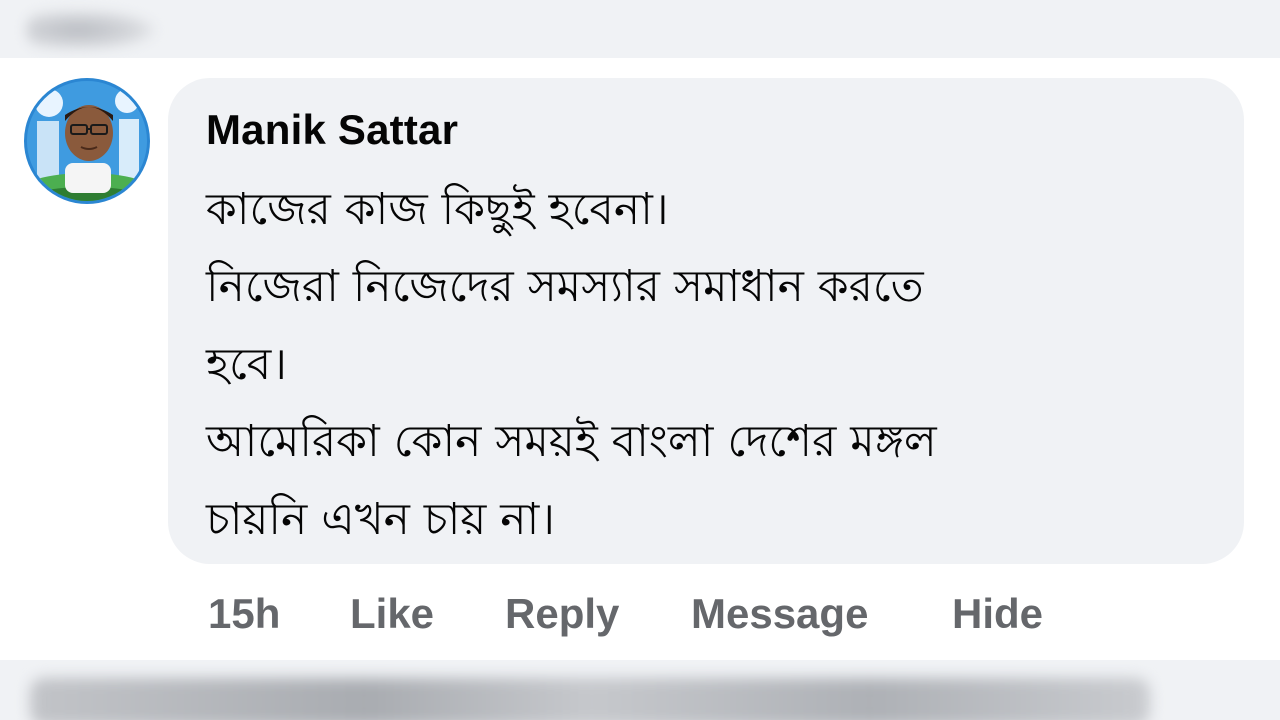 The image size is (1280, 720). Describe the element at coordinates (565, 286) in the screenshot. I see `comment-text-line: নিজেরা নিজেদের সমস্যার সমাধান করতে` at that location.